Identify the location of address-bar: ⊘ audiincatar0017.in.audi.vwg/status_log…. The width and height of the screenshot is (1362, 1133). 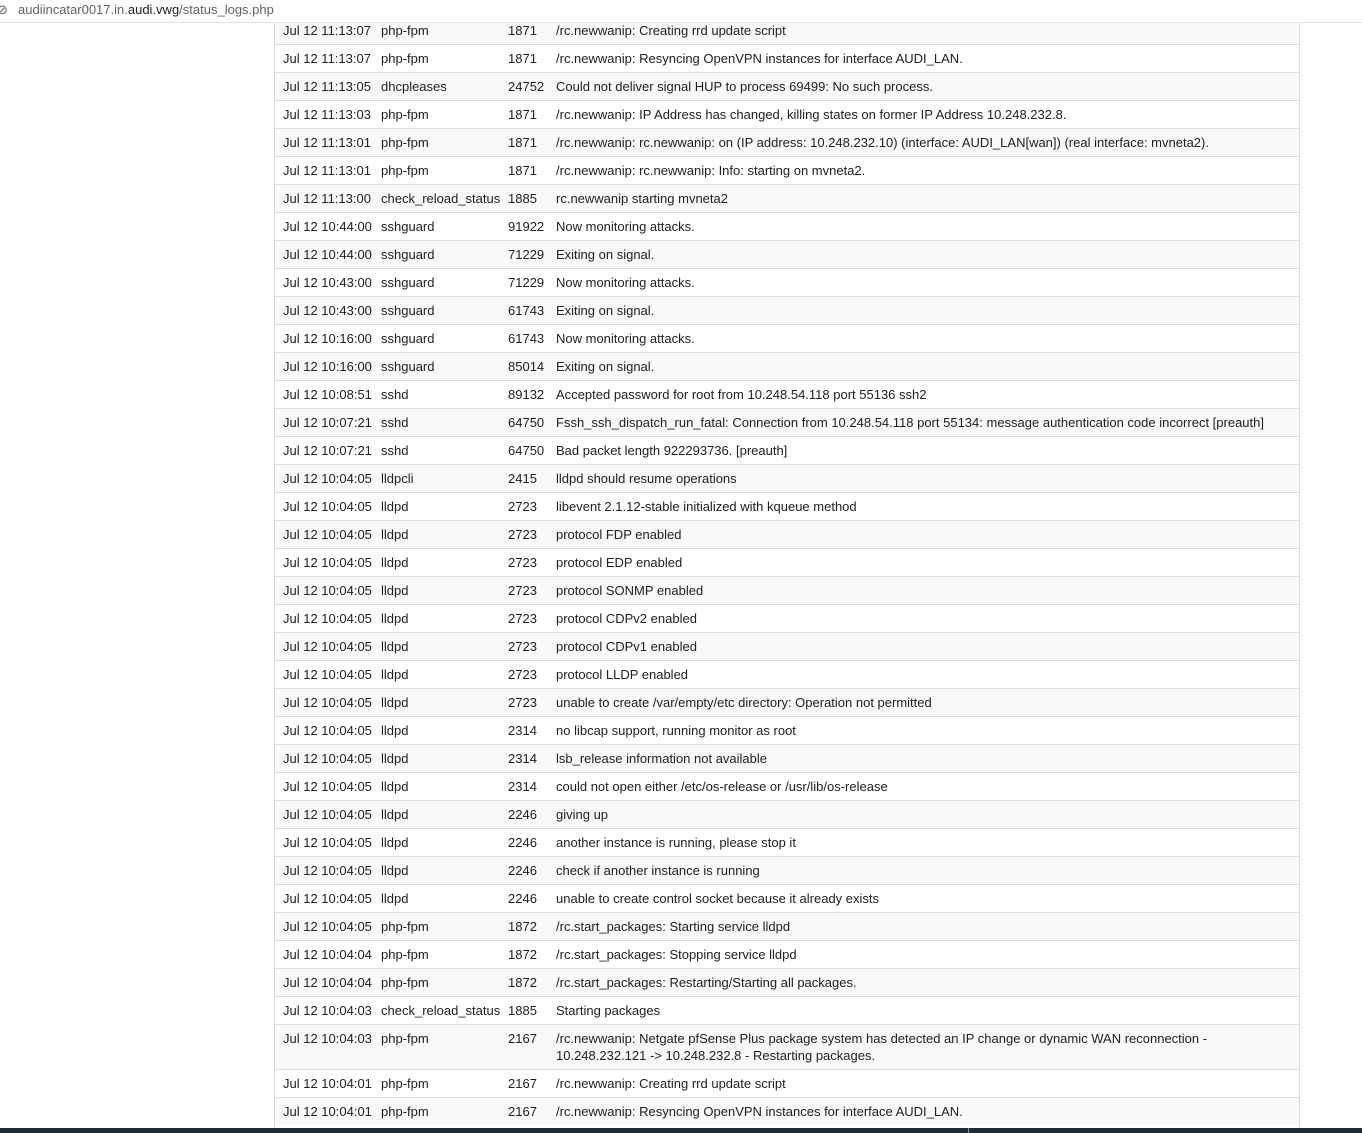
(681, 11).